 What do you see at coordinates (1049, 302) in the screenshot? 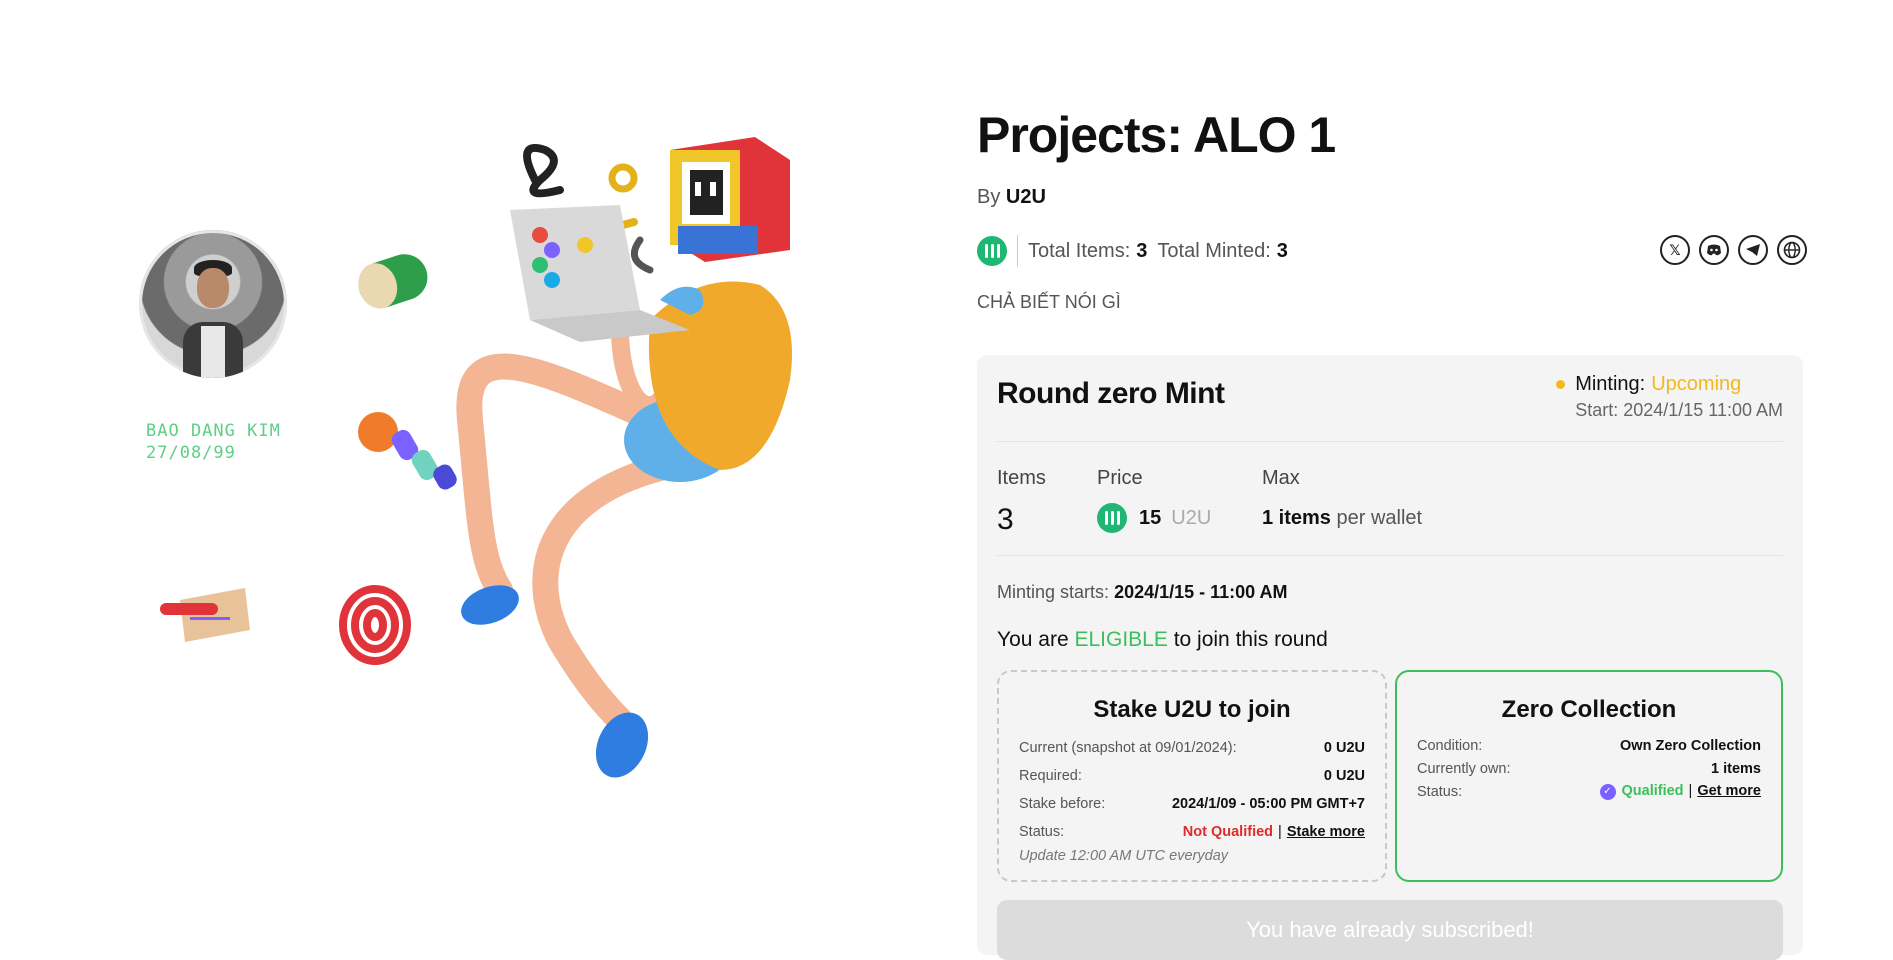
I see `project-description: CHẢ BIẾT NÓI GÌ` at bounding box center [1049, 302].